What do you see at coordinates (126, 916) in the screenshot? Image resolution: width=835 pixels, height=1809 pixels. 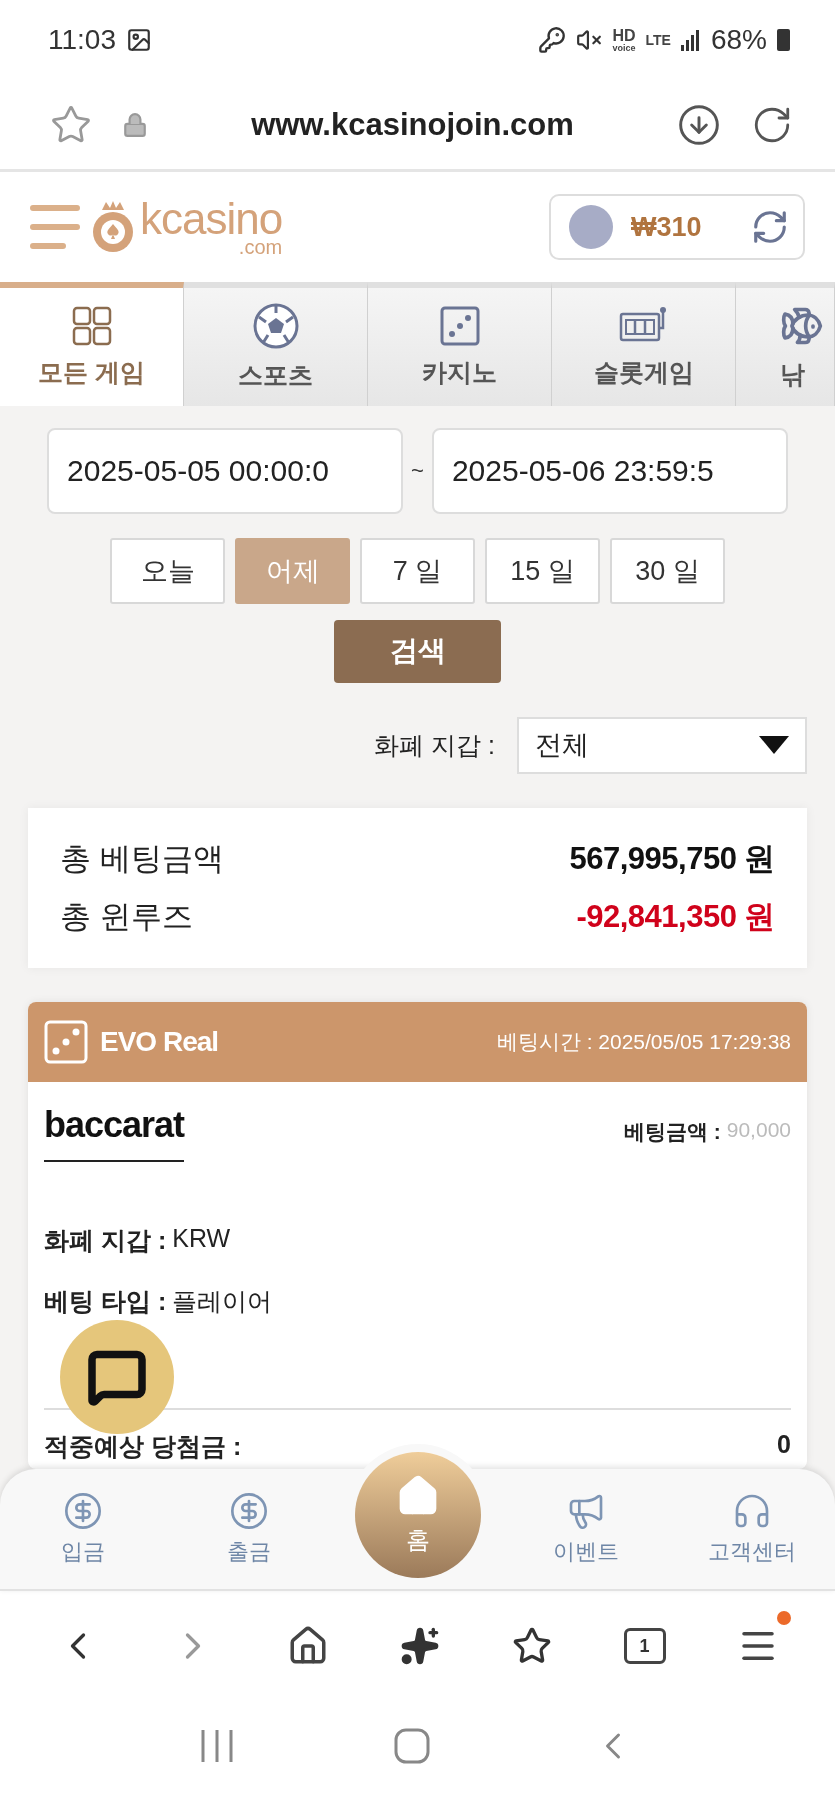 I see `summary-label: 총 윈루즈` at bounding box center [126, 916].